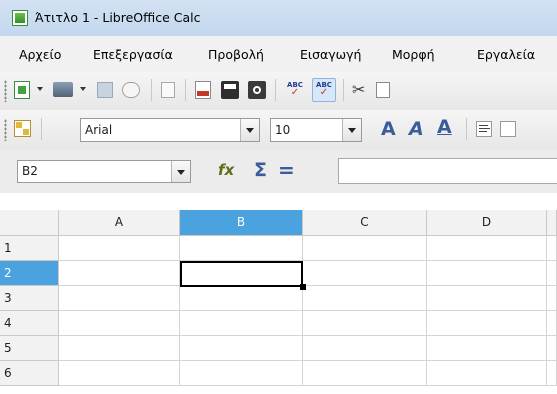  Describe the element at coordinates (552, 373) in the screenshot. I see `cell-E6` at that location.